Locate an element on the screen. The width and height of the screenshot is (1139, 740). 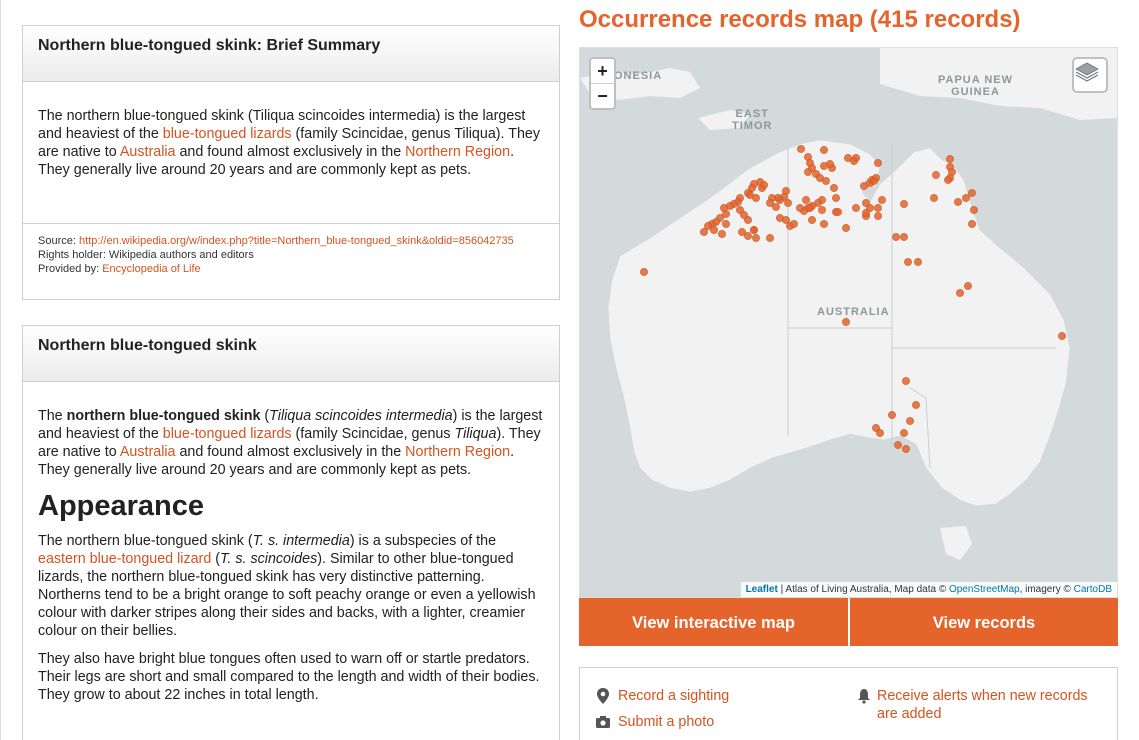
png-label: PAPUA NEW GUINEA is located at coordinates (975, 86).